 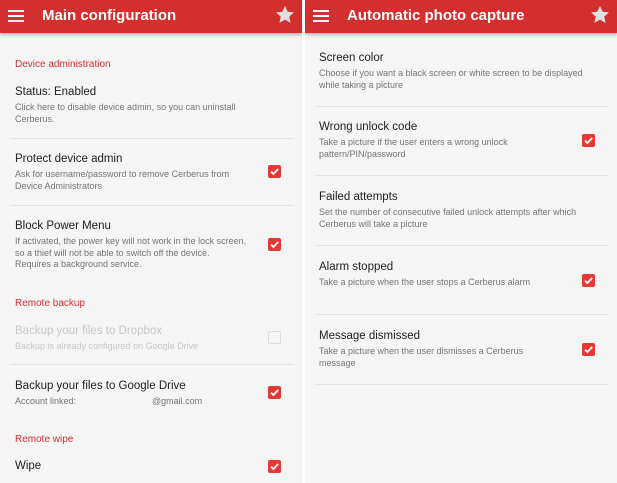 I want to click on backup-dropbox-checkbox, so click(x=274, y=337).